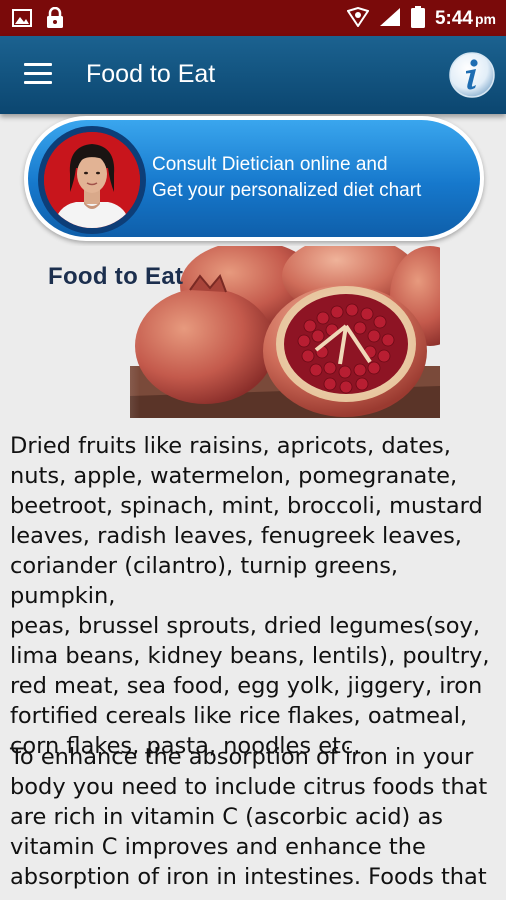 This screenshot has width=506, height=900. I want to click on food-image-heading: Food to Eat, so click(116, 276).